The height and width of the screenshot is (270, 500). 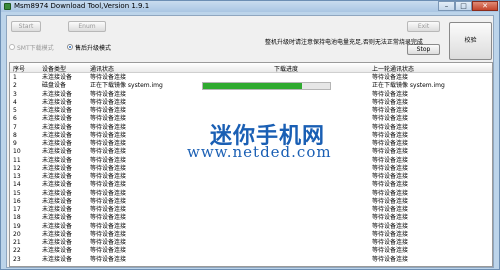 What do you see at coordinates (17, 209) in the screenshot?
I see `cell-index: 17` at bounding box center [17, 209].